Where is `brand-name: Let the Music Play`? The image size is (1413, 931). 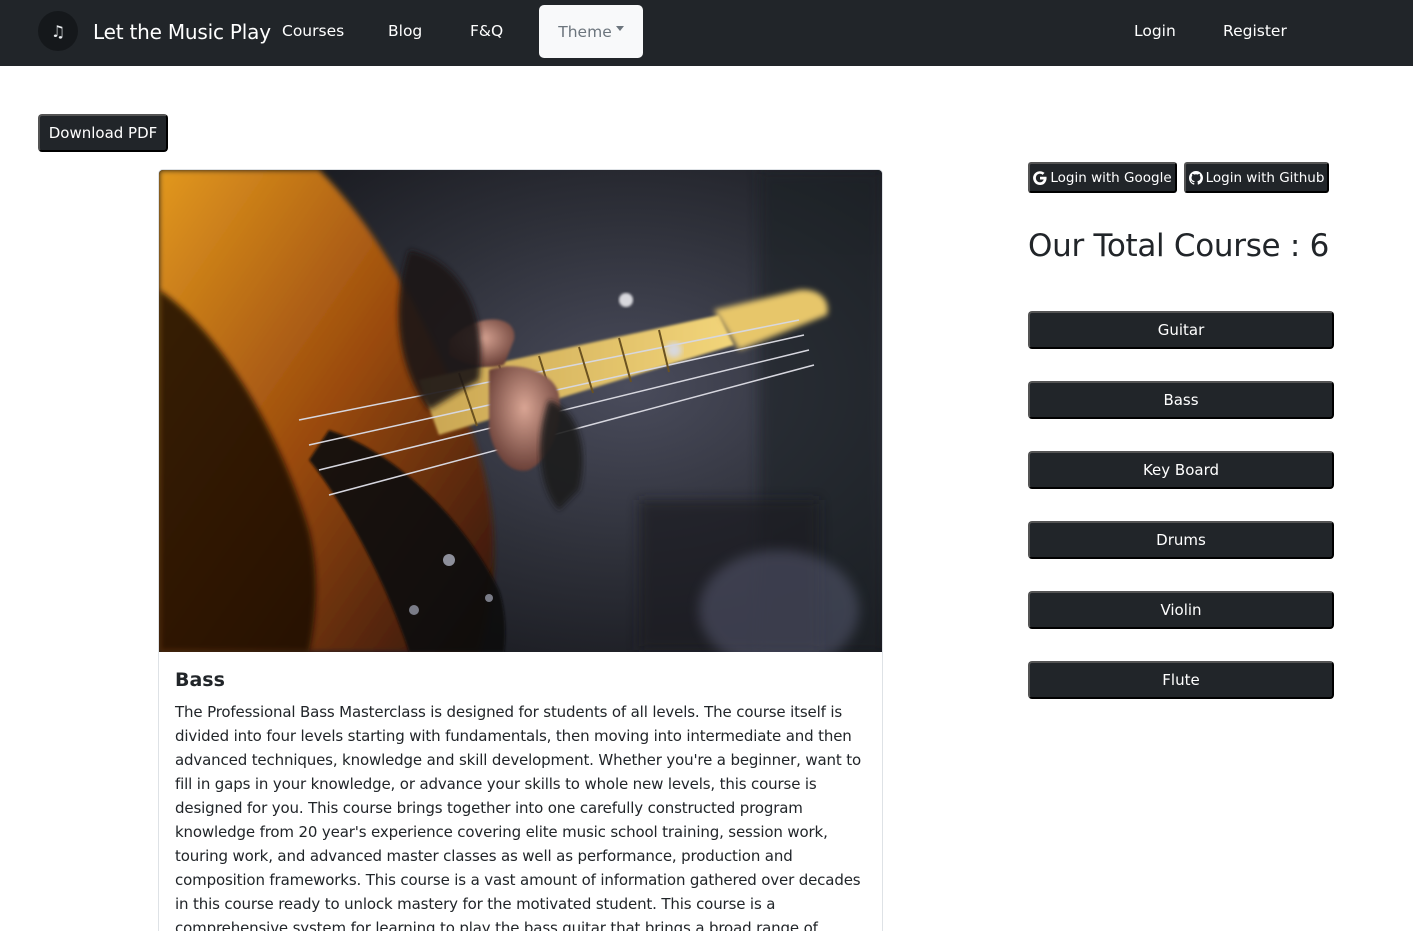 brand-name: Let the Music Play is located at coordinates (182, 32).